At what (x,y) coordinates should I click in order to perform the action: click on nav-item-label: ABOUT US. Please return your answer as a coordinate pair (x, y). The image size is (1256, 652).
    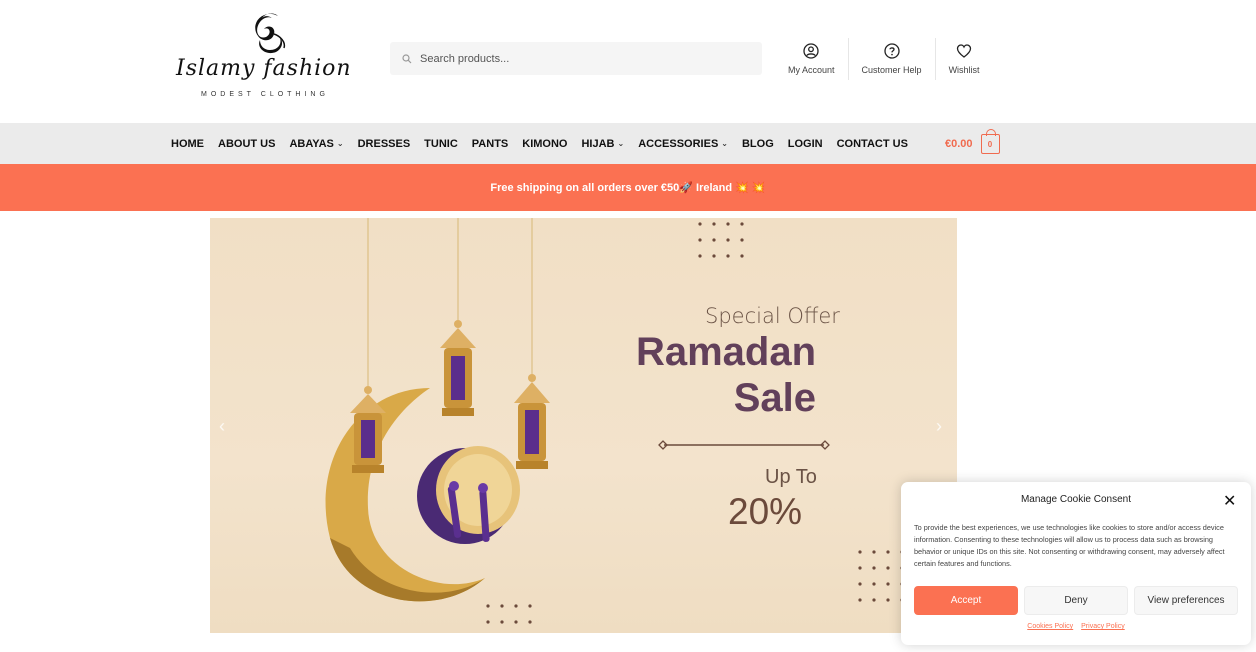
    Looking at the image, I should click on (247, 143).